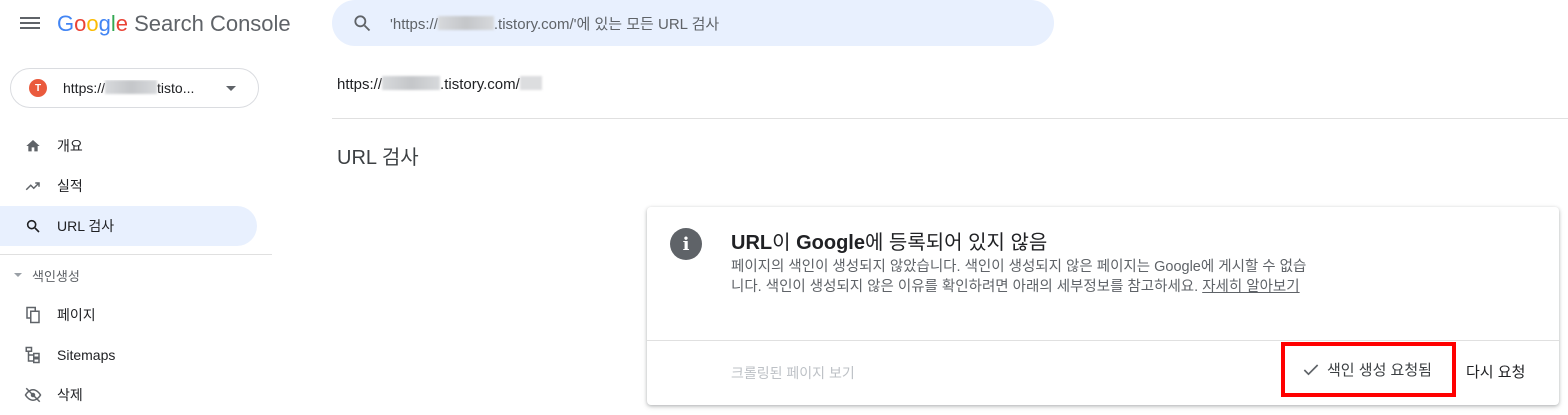  Describe the element at coordinates (33, 315) in the screenshot. I see `pages-icon` at that location.